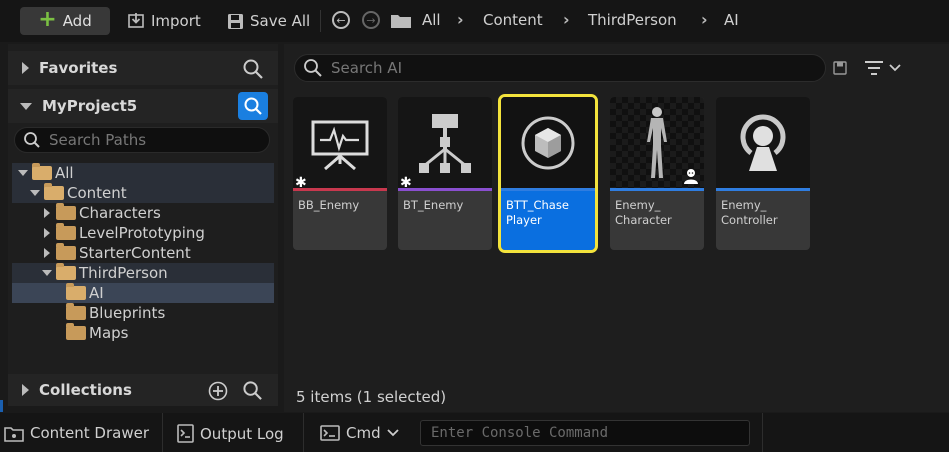  What do you see at coordinates (143, 390) in the screenshot?
I see `collections-header: Collections` at bounding box center [143, 390].